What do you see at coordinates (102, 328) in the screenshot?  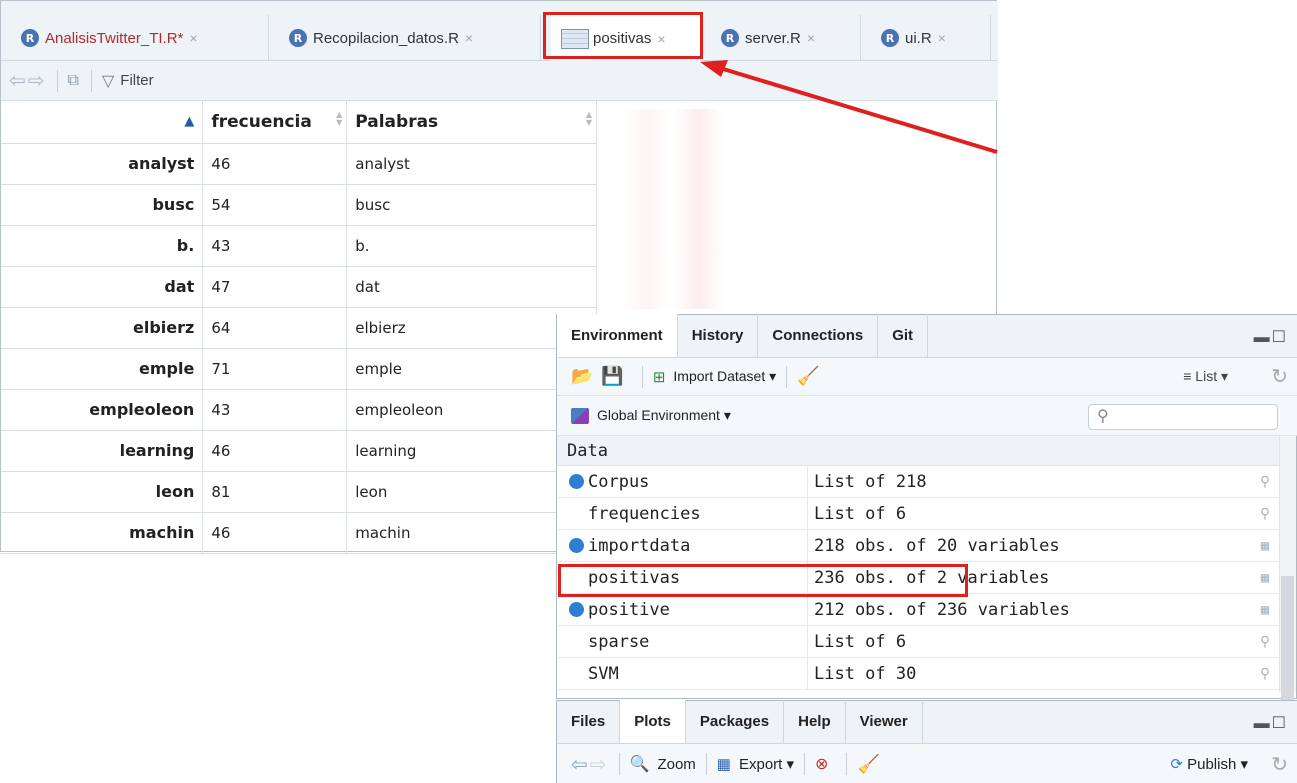 I see `row-name: elbierz` at bounding box center [102, 328].